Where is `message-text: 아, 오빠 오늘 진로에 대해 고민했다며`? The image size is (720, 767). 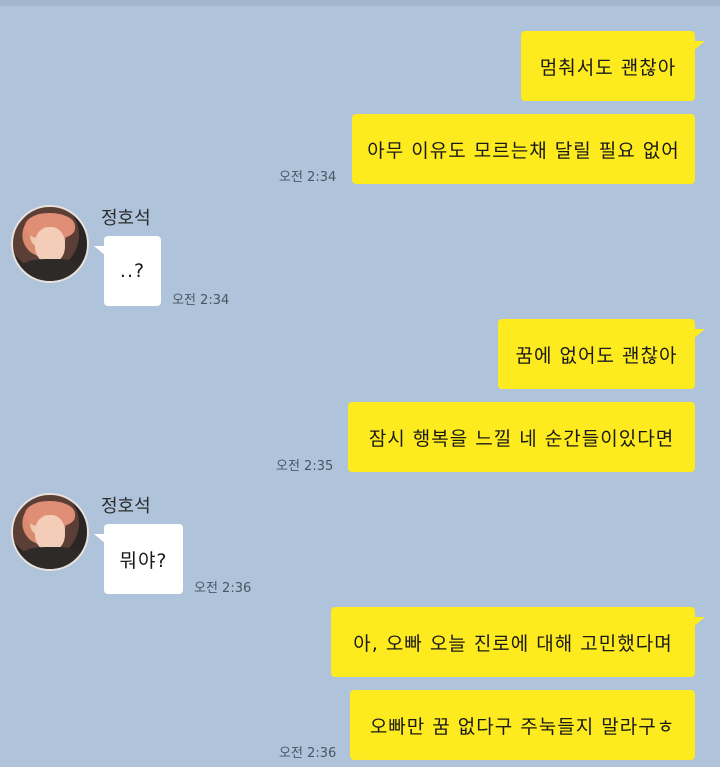
message-text: 아, 오빠 오늘 진로에 대해 고민했다며 is located at coordinates (513, 643).